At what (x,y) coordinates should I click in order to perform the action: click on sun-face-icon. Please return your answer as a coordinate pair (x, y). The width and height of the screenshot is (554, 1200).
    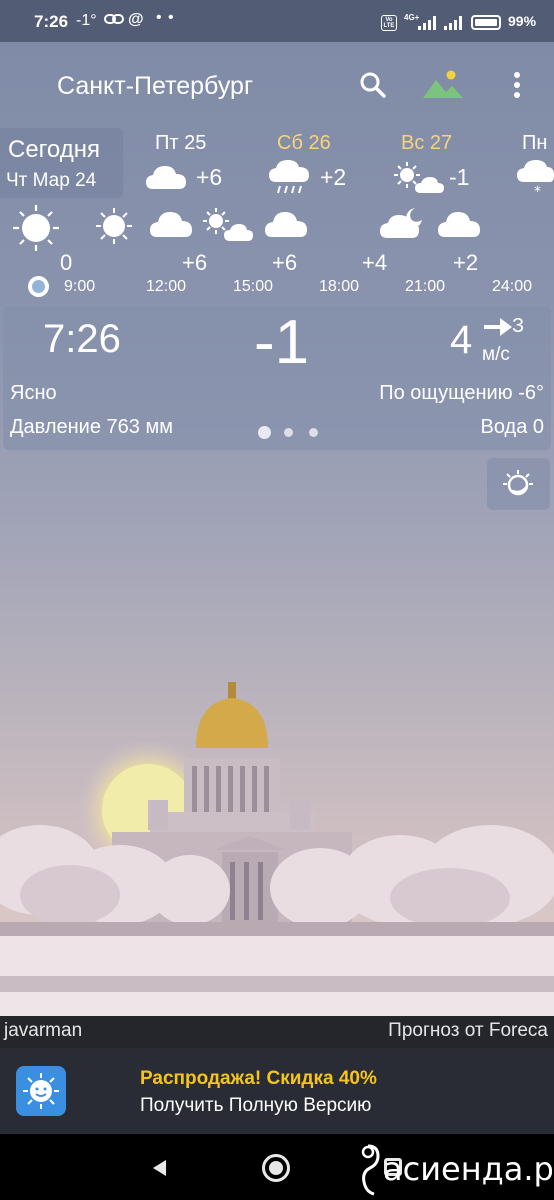
    Looking at the image, I should click on (41, 1091).